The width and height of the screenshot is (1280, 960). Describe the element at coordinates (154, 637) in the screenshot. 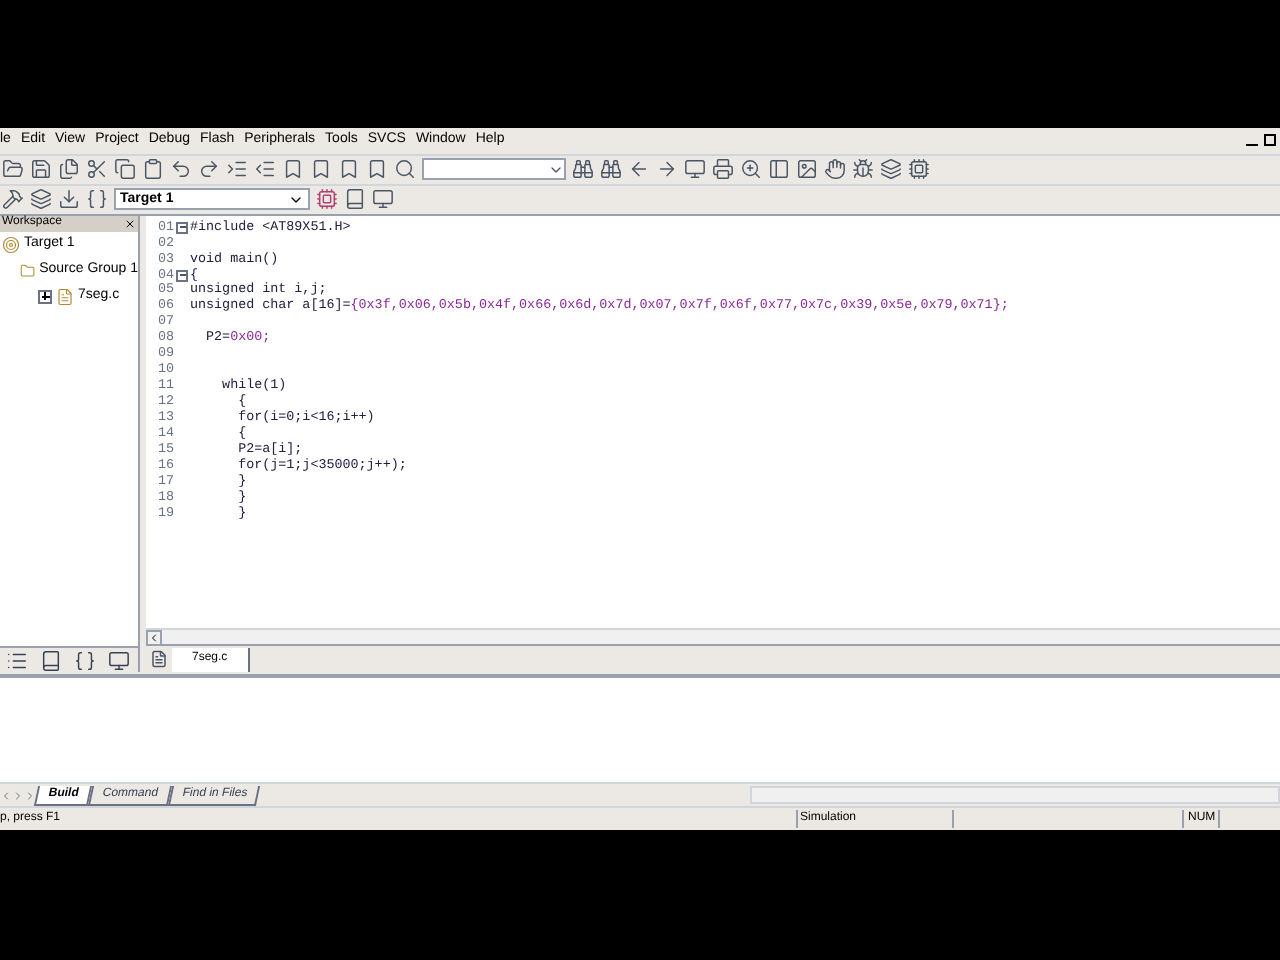

I see `scroll-left-icon` at that location.